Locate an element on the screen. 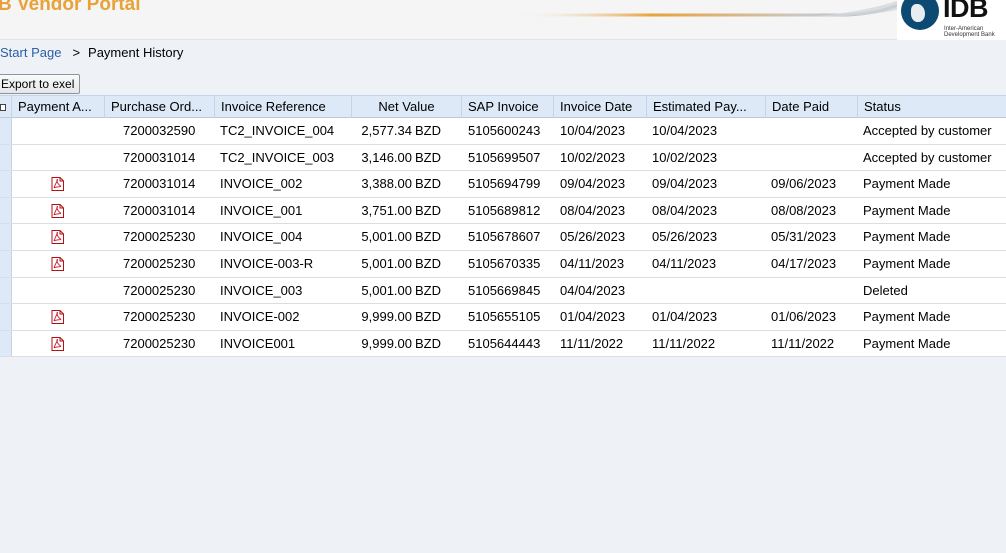 This screenshot has width=1006, height=553. cell-inv-date: 04/04/2023 is located at coordinates (593, 290).